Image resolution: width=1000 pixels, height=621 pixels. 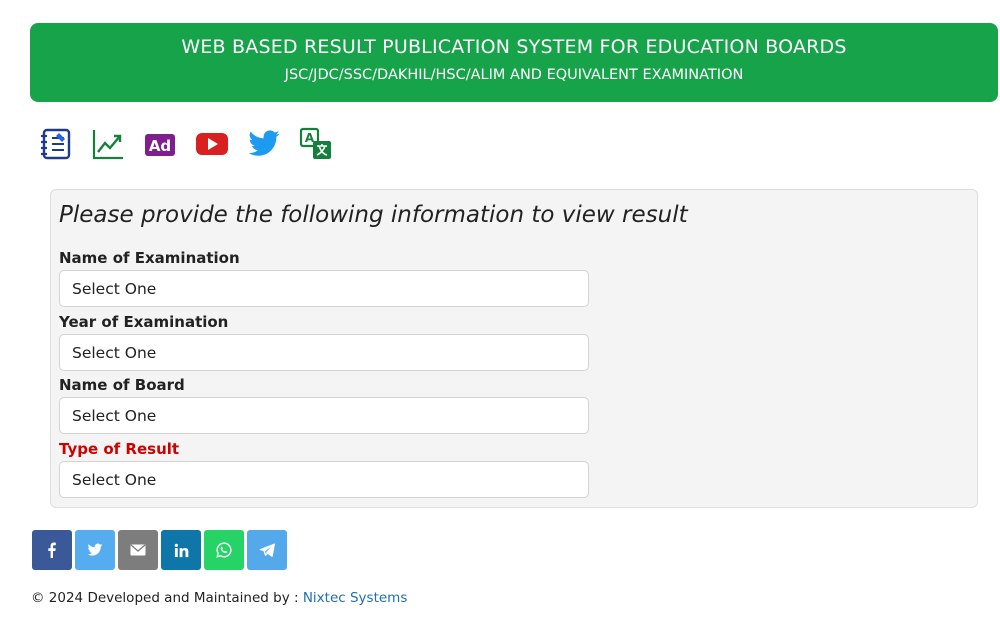 What do you see at coordinates (324, 479) in the screenshot?
I see `result-type-select: Select One` at bounding box center [324, 479].